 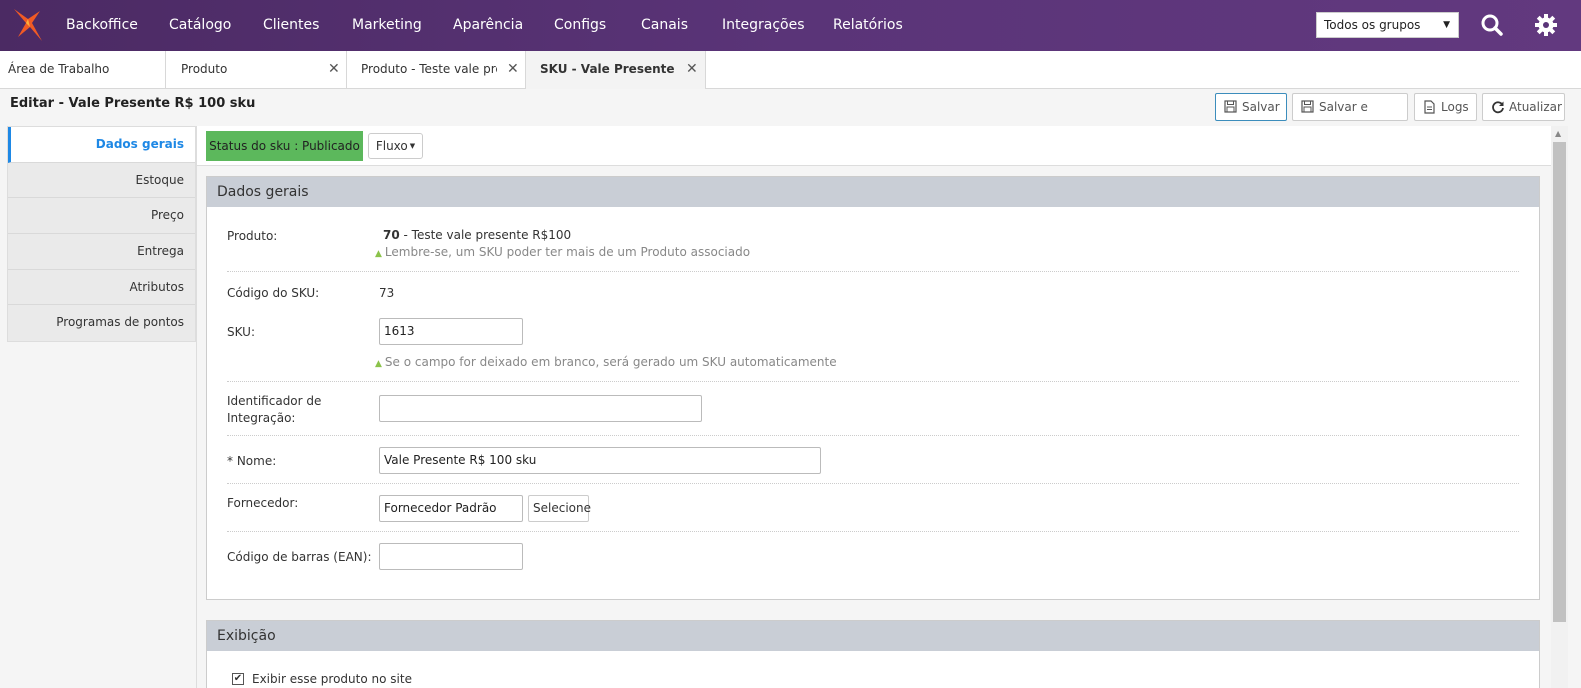 What do you see at coordinates (873, 192) in the screenshot?
I see `panel-title: Dados gerais` at bounding box center [873, 192].